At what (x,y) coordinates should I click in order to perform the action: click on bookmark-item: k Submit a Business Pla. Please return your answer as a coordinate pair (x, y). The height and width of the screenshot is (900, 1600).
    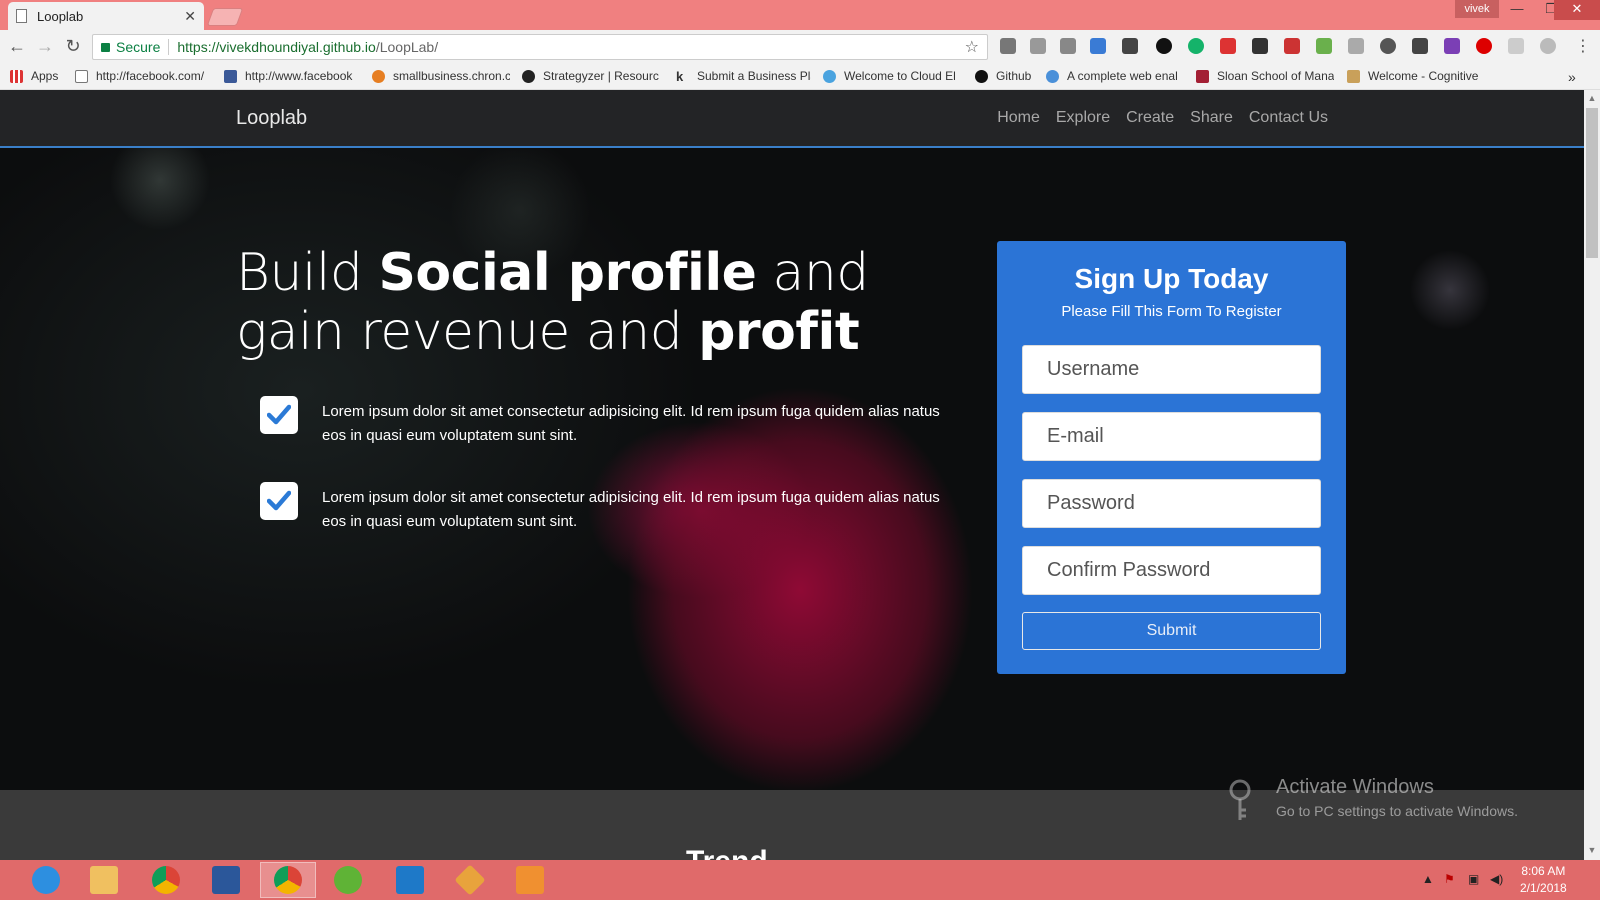
    Looking at the image, I should click on (743, 76).